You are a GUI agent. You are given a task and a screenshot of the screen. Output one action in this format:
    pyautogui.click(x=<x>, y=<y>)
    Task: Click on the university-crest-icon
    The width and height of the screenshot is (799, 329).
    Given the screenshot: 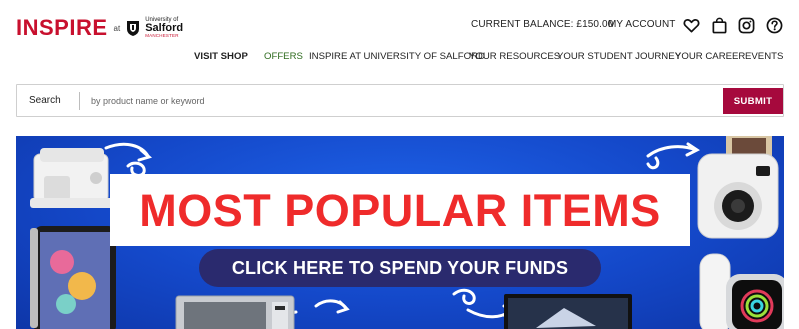 What is the action you would take?
    pyautogui.click(x=133, y=28)
    